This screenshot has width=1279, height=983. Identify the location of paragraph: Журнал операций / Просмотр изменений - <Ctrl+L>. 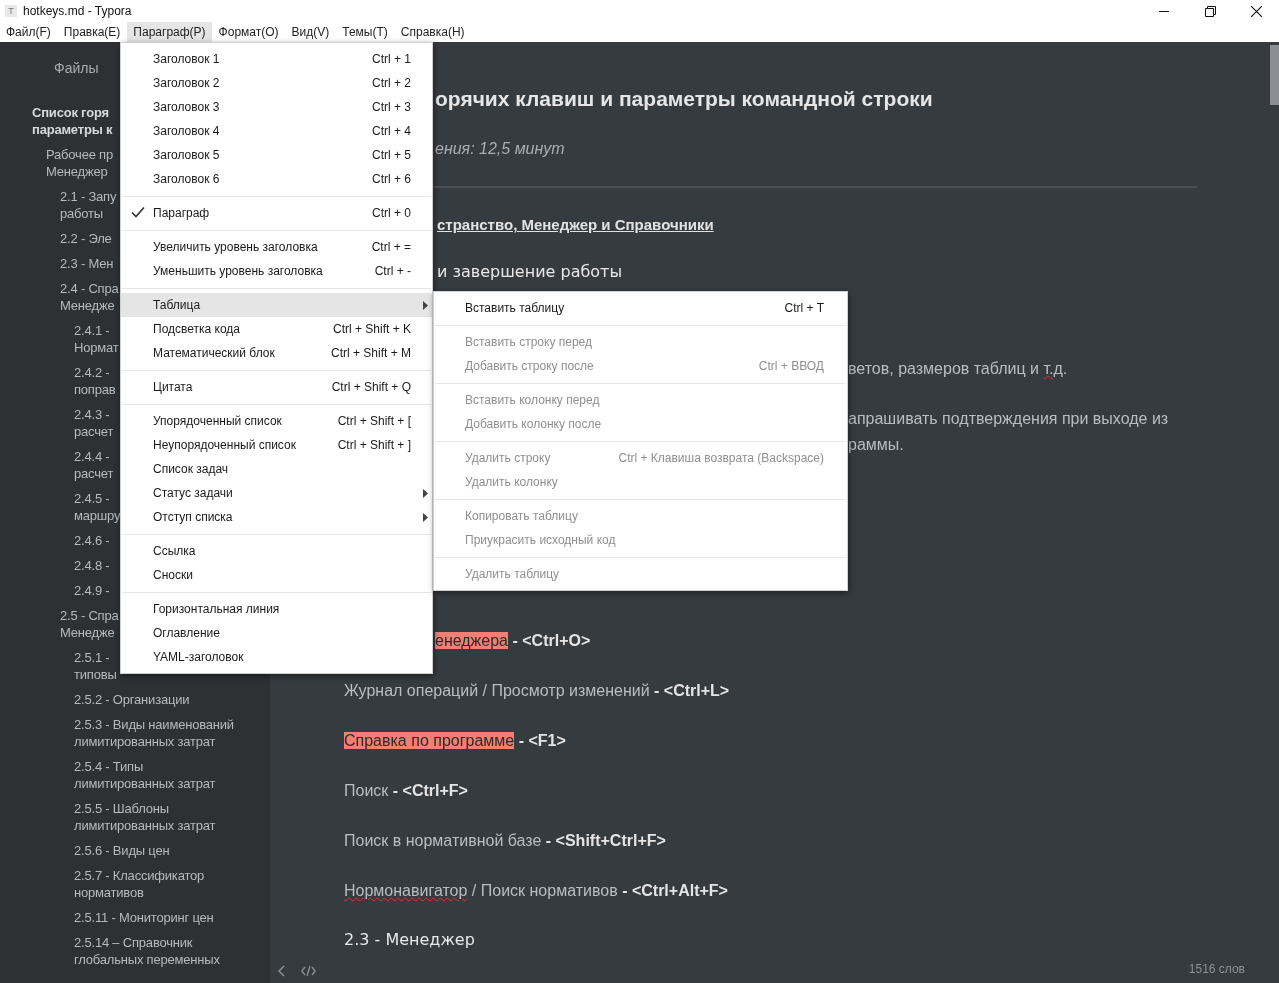
(537, 691).